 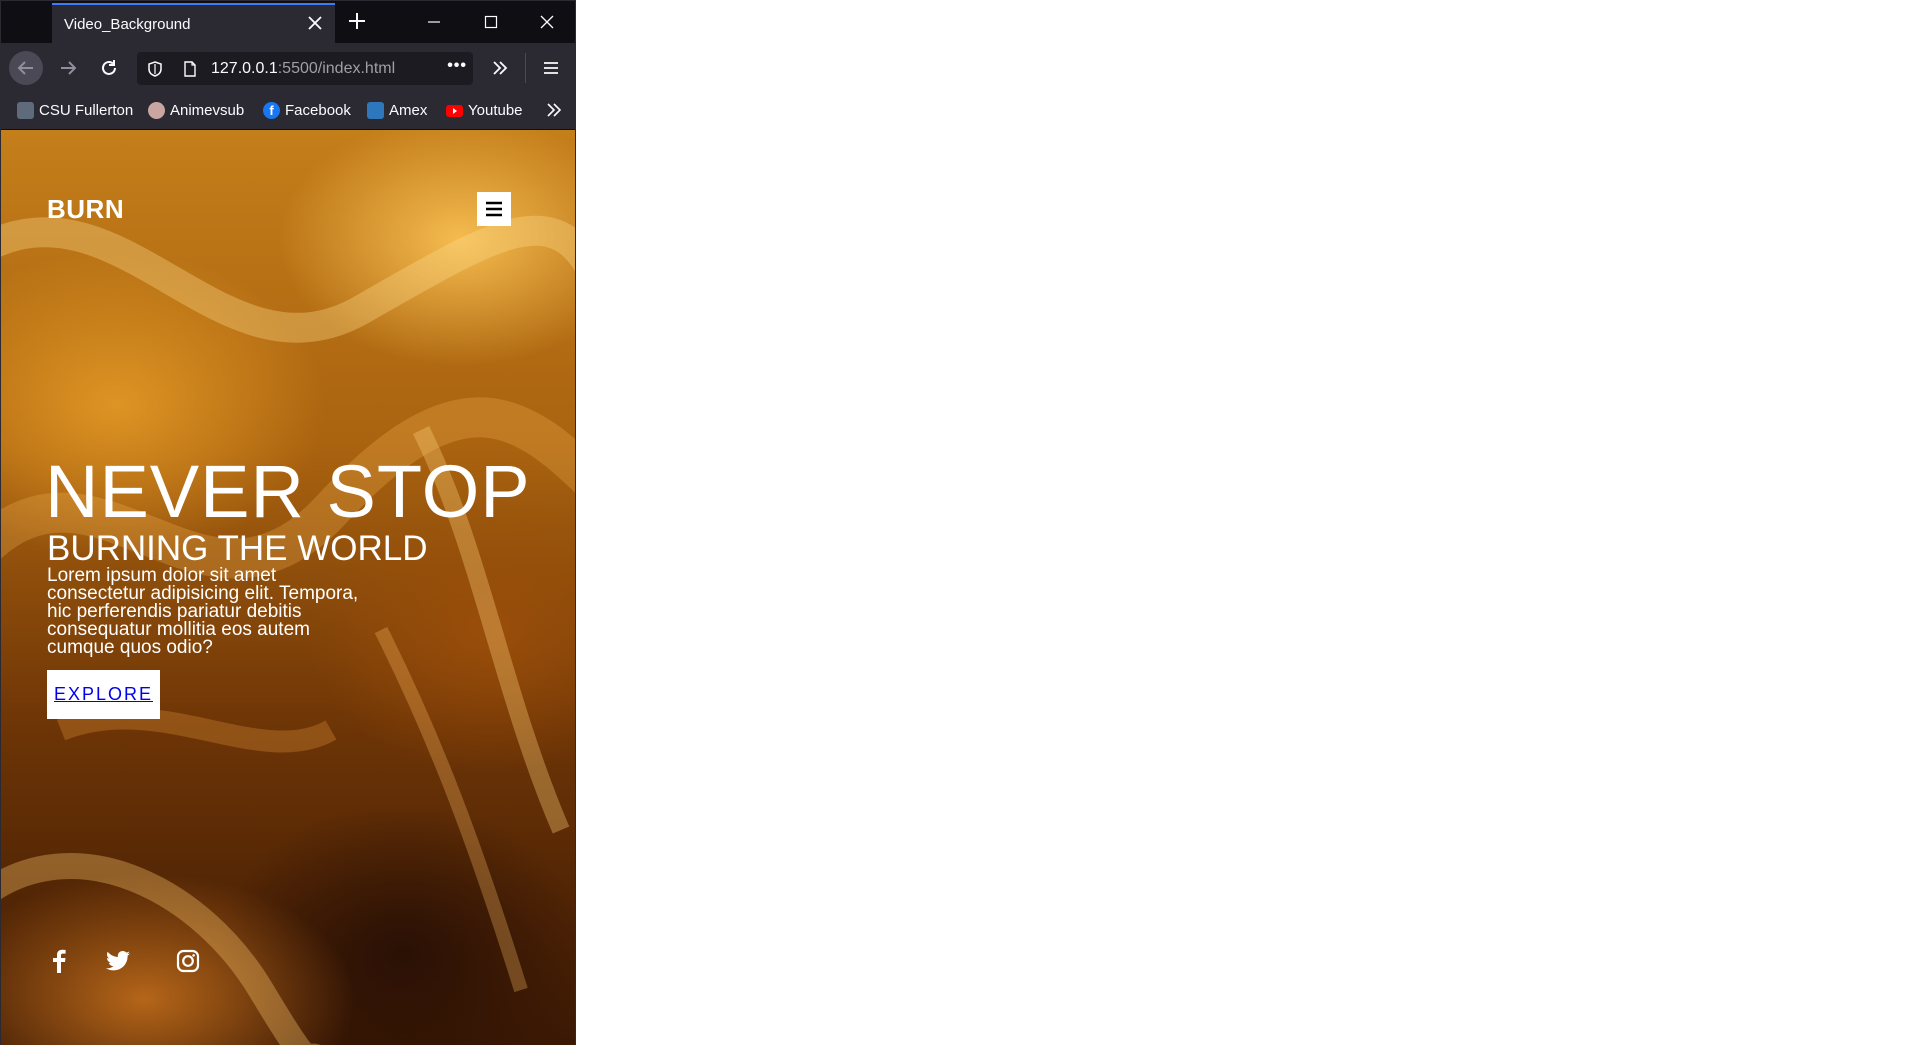 I want to click on bookmark-label: CSU Fullerton, so click(x=86, y=110).